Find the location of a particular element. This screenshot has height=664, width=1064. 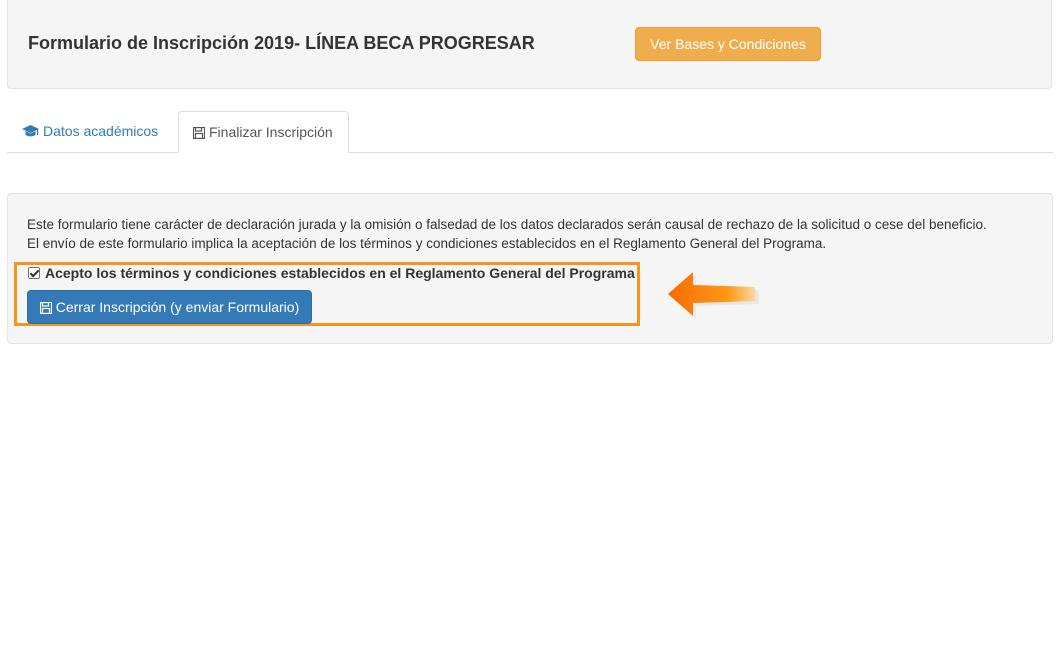

tab-finalizar-inscripcion: Finalizar Inscripción is located at coordinates (263, 132).